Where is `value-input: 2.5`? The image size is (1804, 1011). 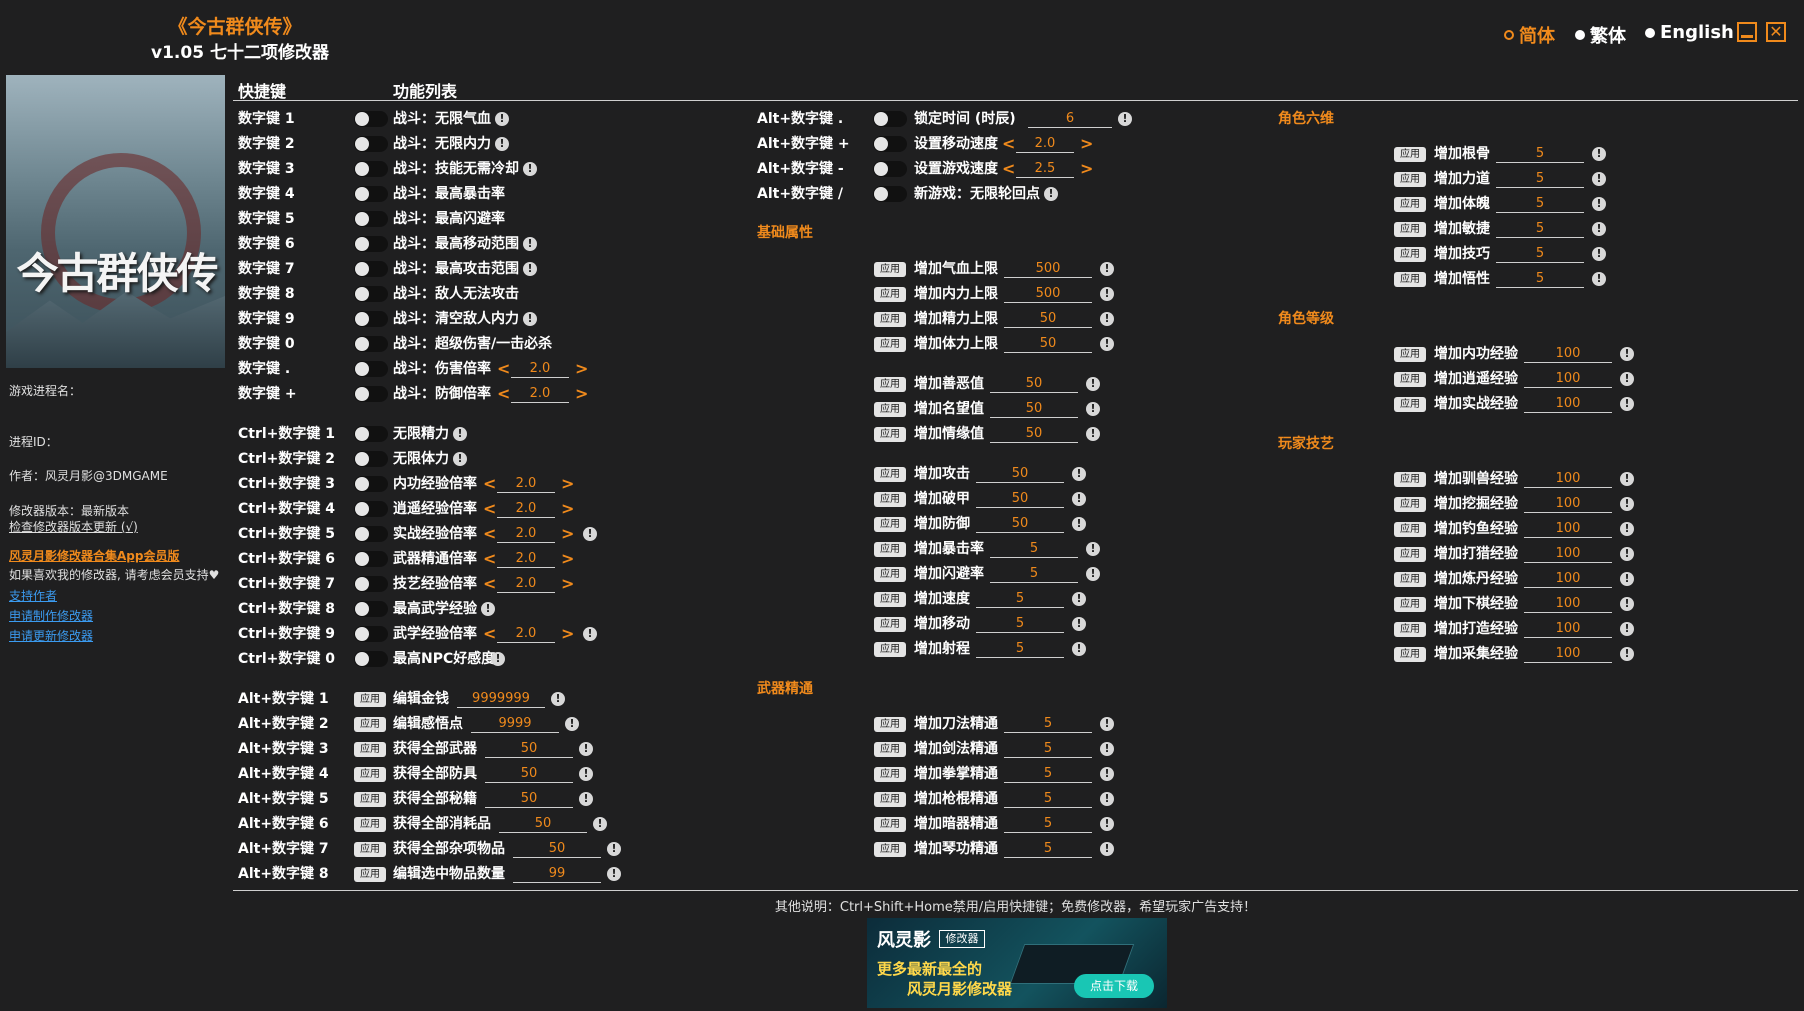
value-input: 2.5 is located at coordinates (1045, 169).